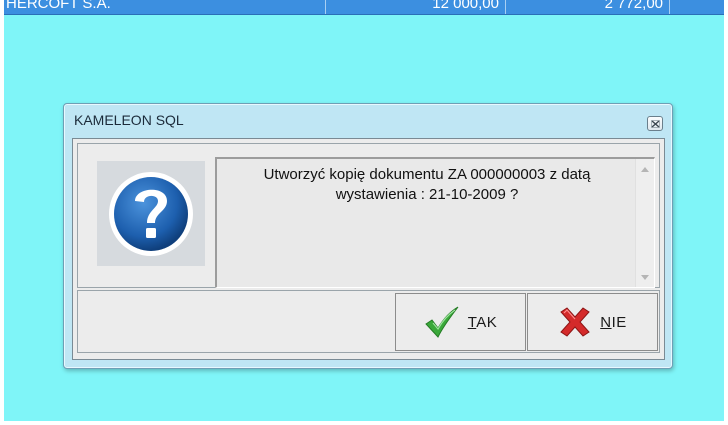  I want to click on check-icon, so click(442, 322).